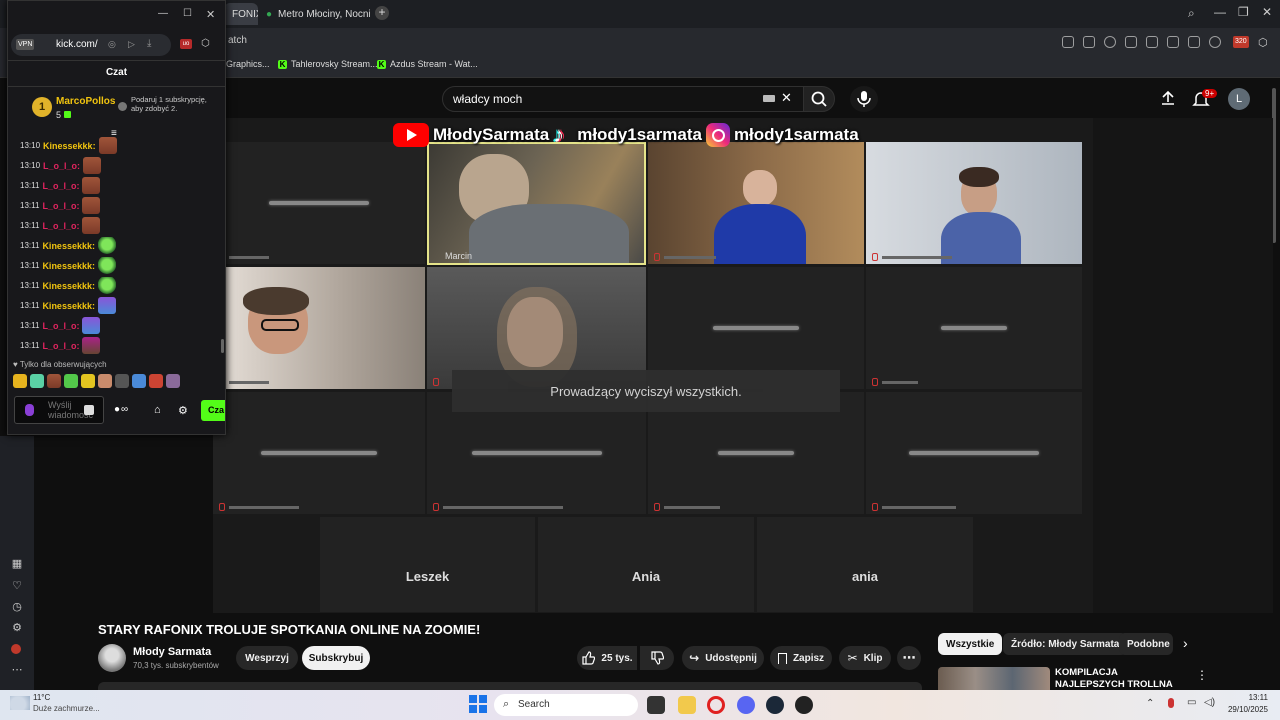  Describe the element at coordinates (17, 586) in the screenshot. I see `heart-icon: ♡` at that location.